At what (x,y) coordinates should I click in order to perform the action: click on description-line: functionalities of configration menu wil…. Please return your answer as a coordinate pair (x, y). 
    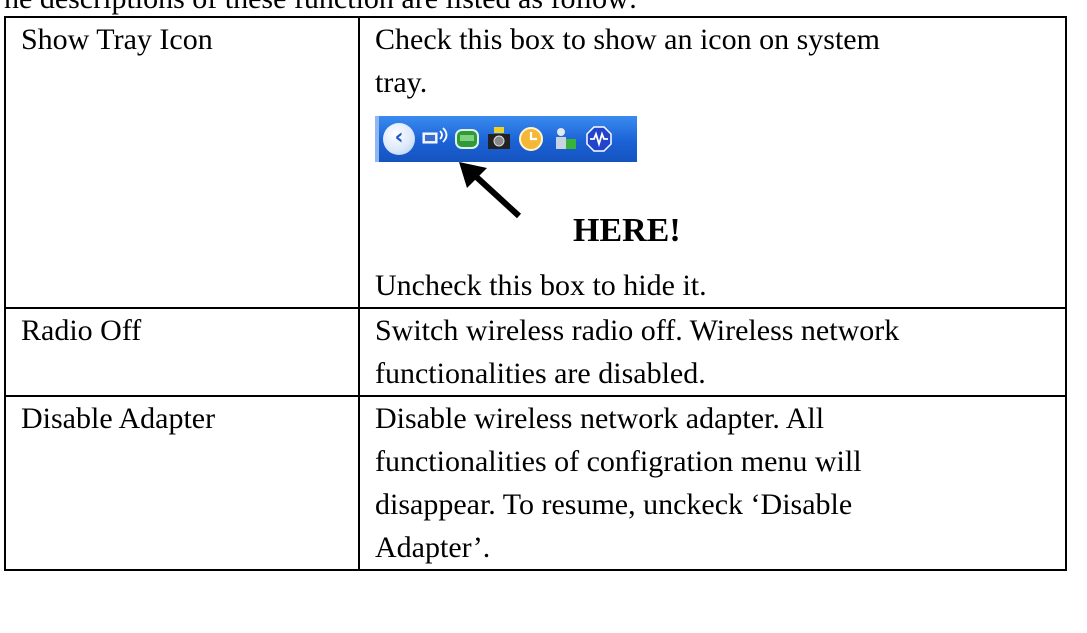
    Looking at the image, I should click on (618, 461).